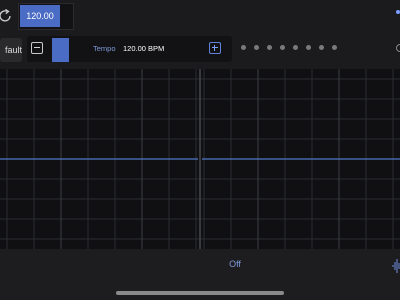 Image resolution: width=400 pixels, height=300 pixels. I want to click on waveform-icon, so click(396, 266).